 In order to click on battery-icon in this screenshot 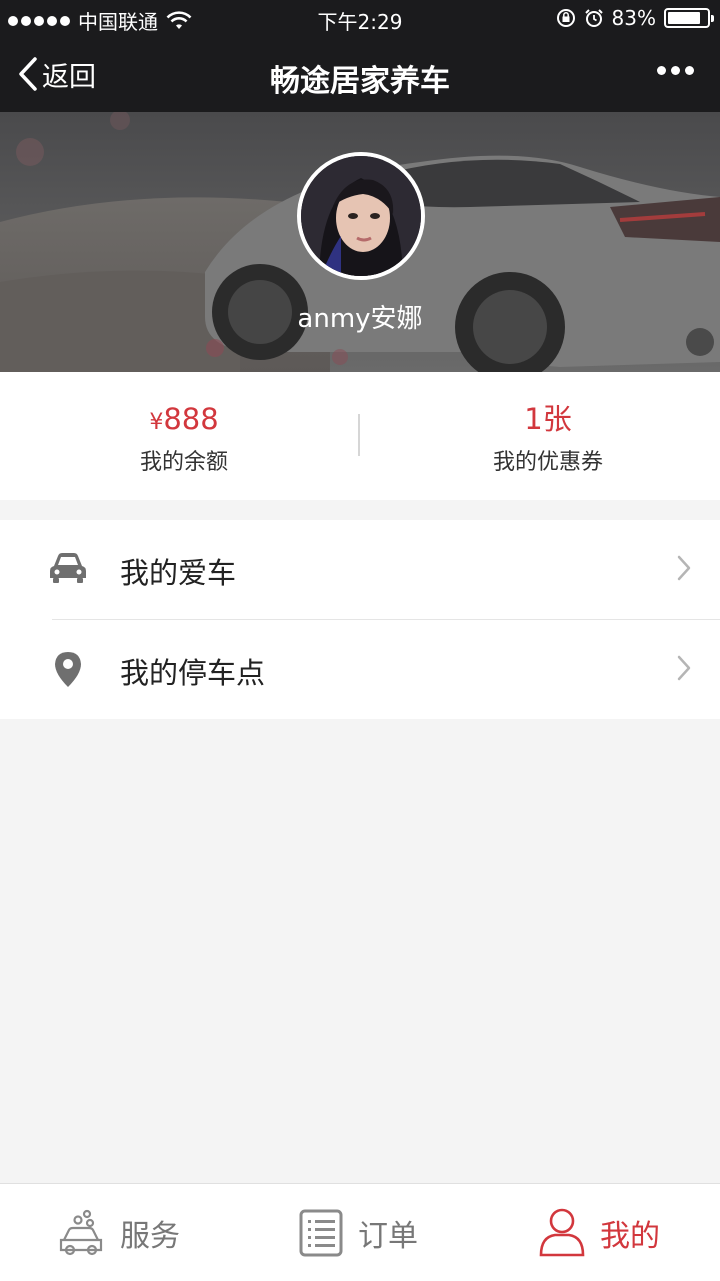, I will do `click(689, 18)`.